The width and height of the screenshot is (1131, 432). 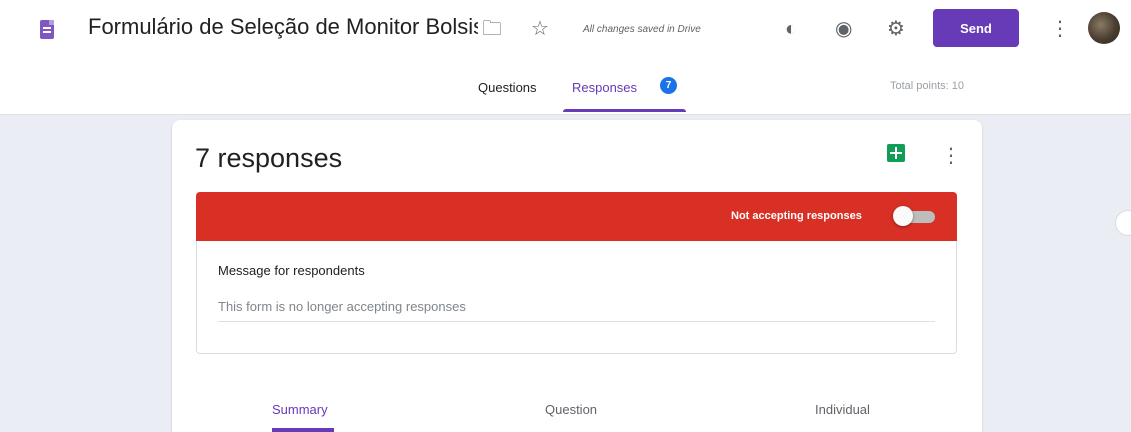 What do you see at coordinates (896, 153) in the screenshot?
I see `sheets-icon` at bounding box center [896, 153].